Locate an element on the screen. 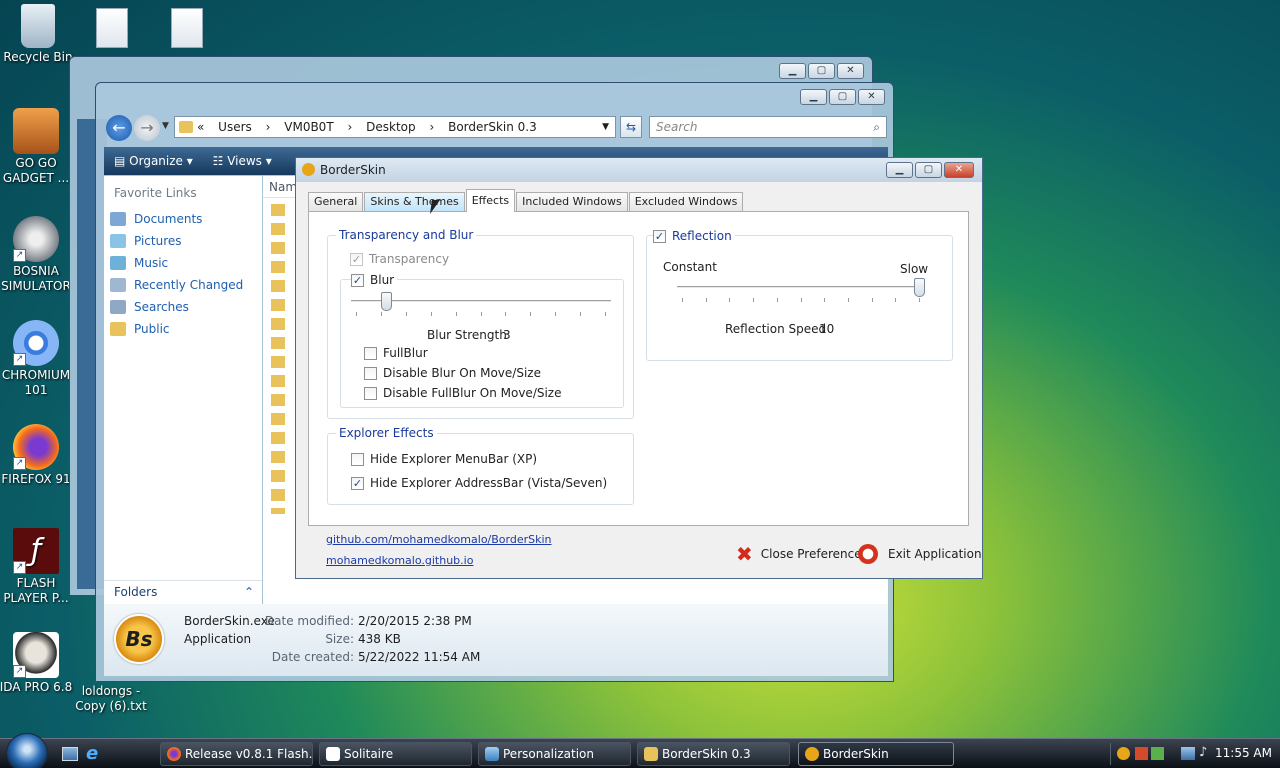 The width and height of the screenshot is (1280, 768). chevron-up-icon: ⌃ is located at coordinates (248, 592).